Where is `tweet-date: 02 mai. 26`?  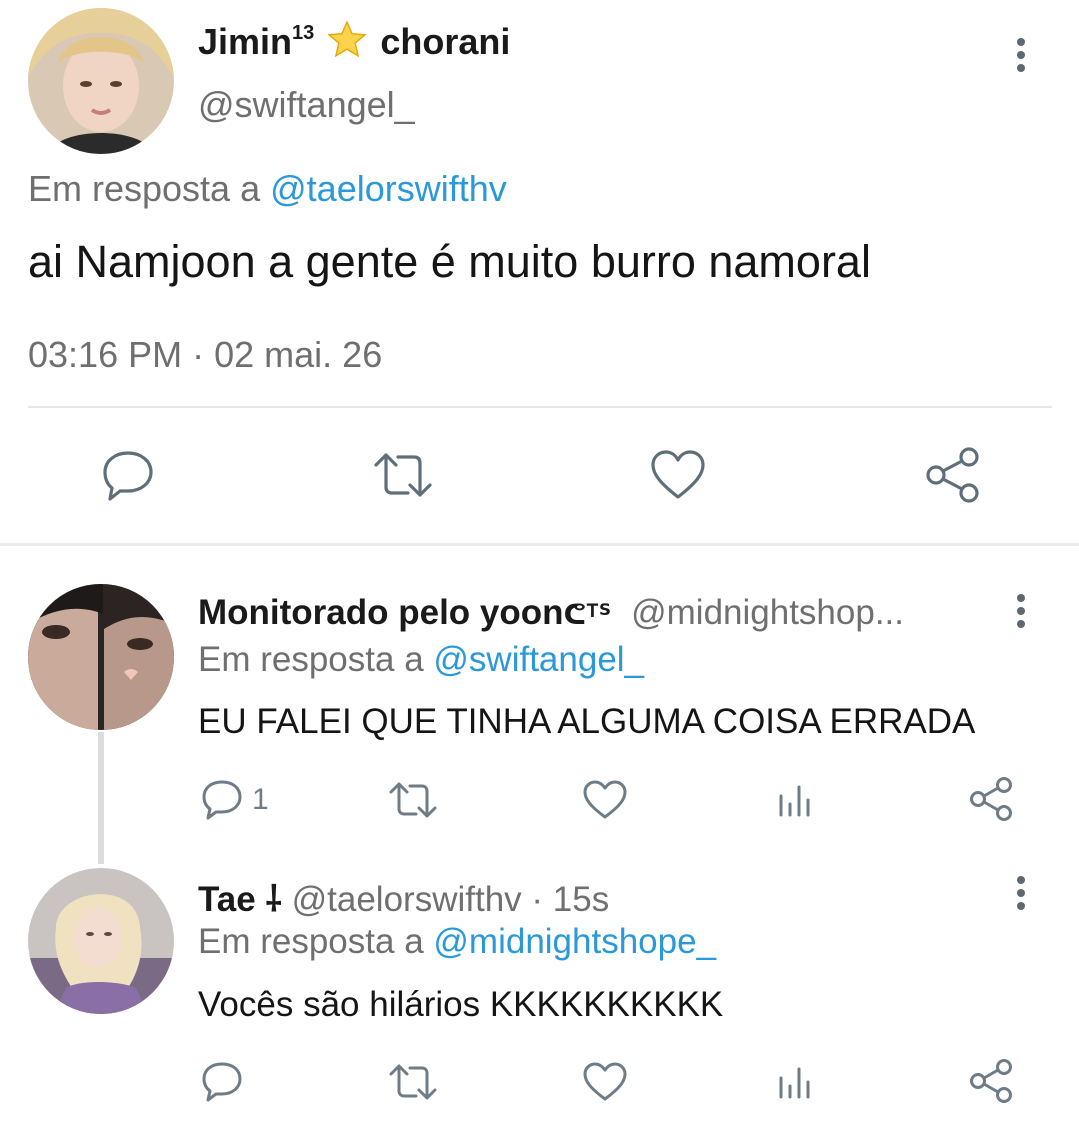 tweet-date: 02 mai. 26 is located at coordinates (298, 354).